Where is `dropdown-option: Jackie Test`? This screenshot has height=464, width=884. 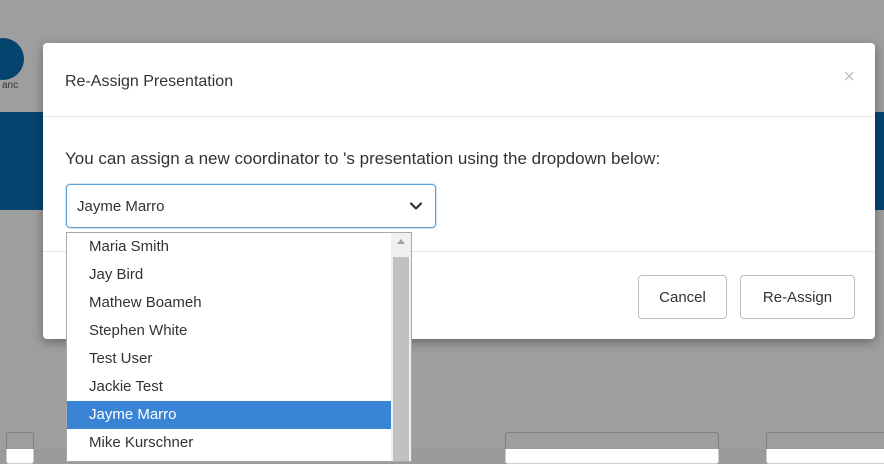
dropdown-option: Jackie Test is located at coordinates (239, 387).